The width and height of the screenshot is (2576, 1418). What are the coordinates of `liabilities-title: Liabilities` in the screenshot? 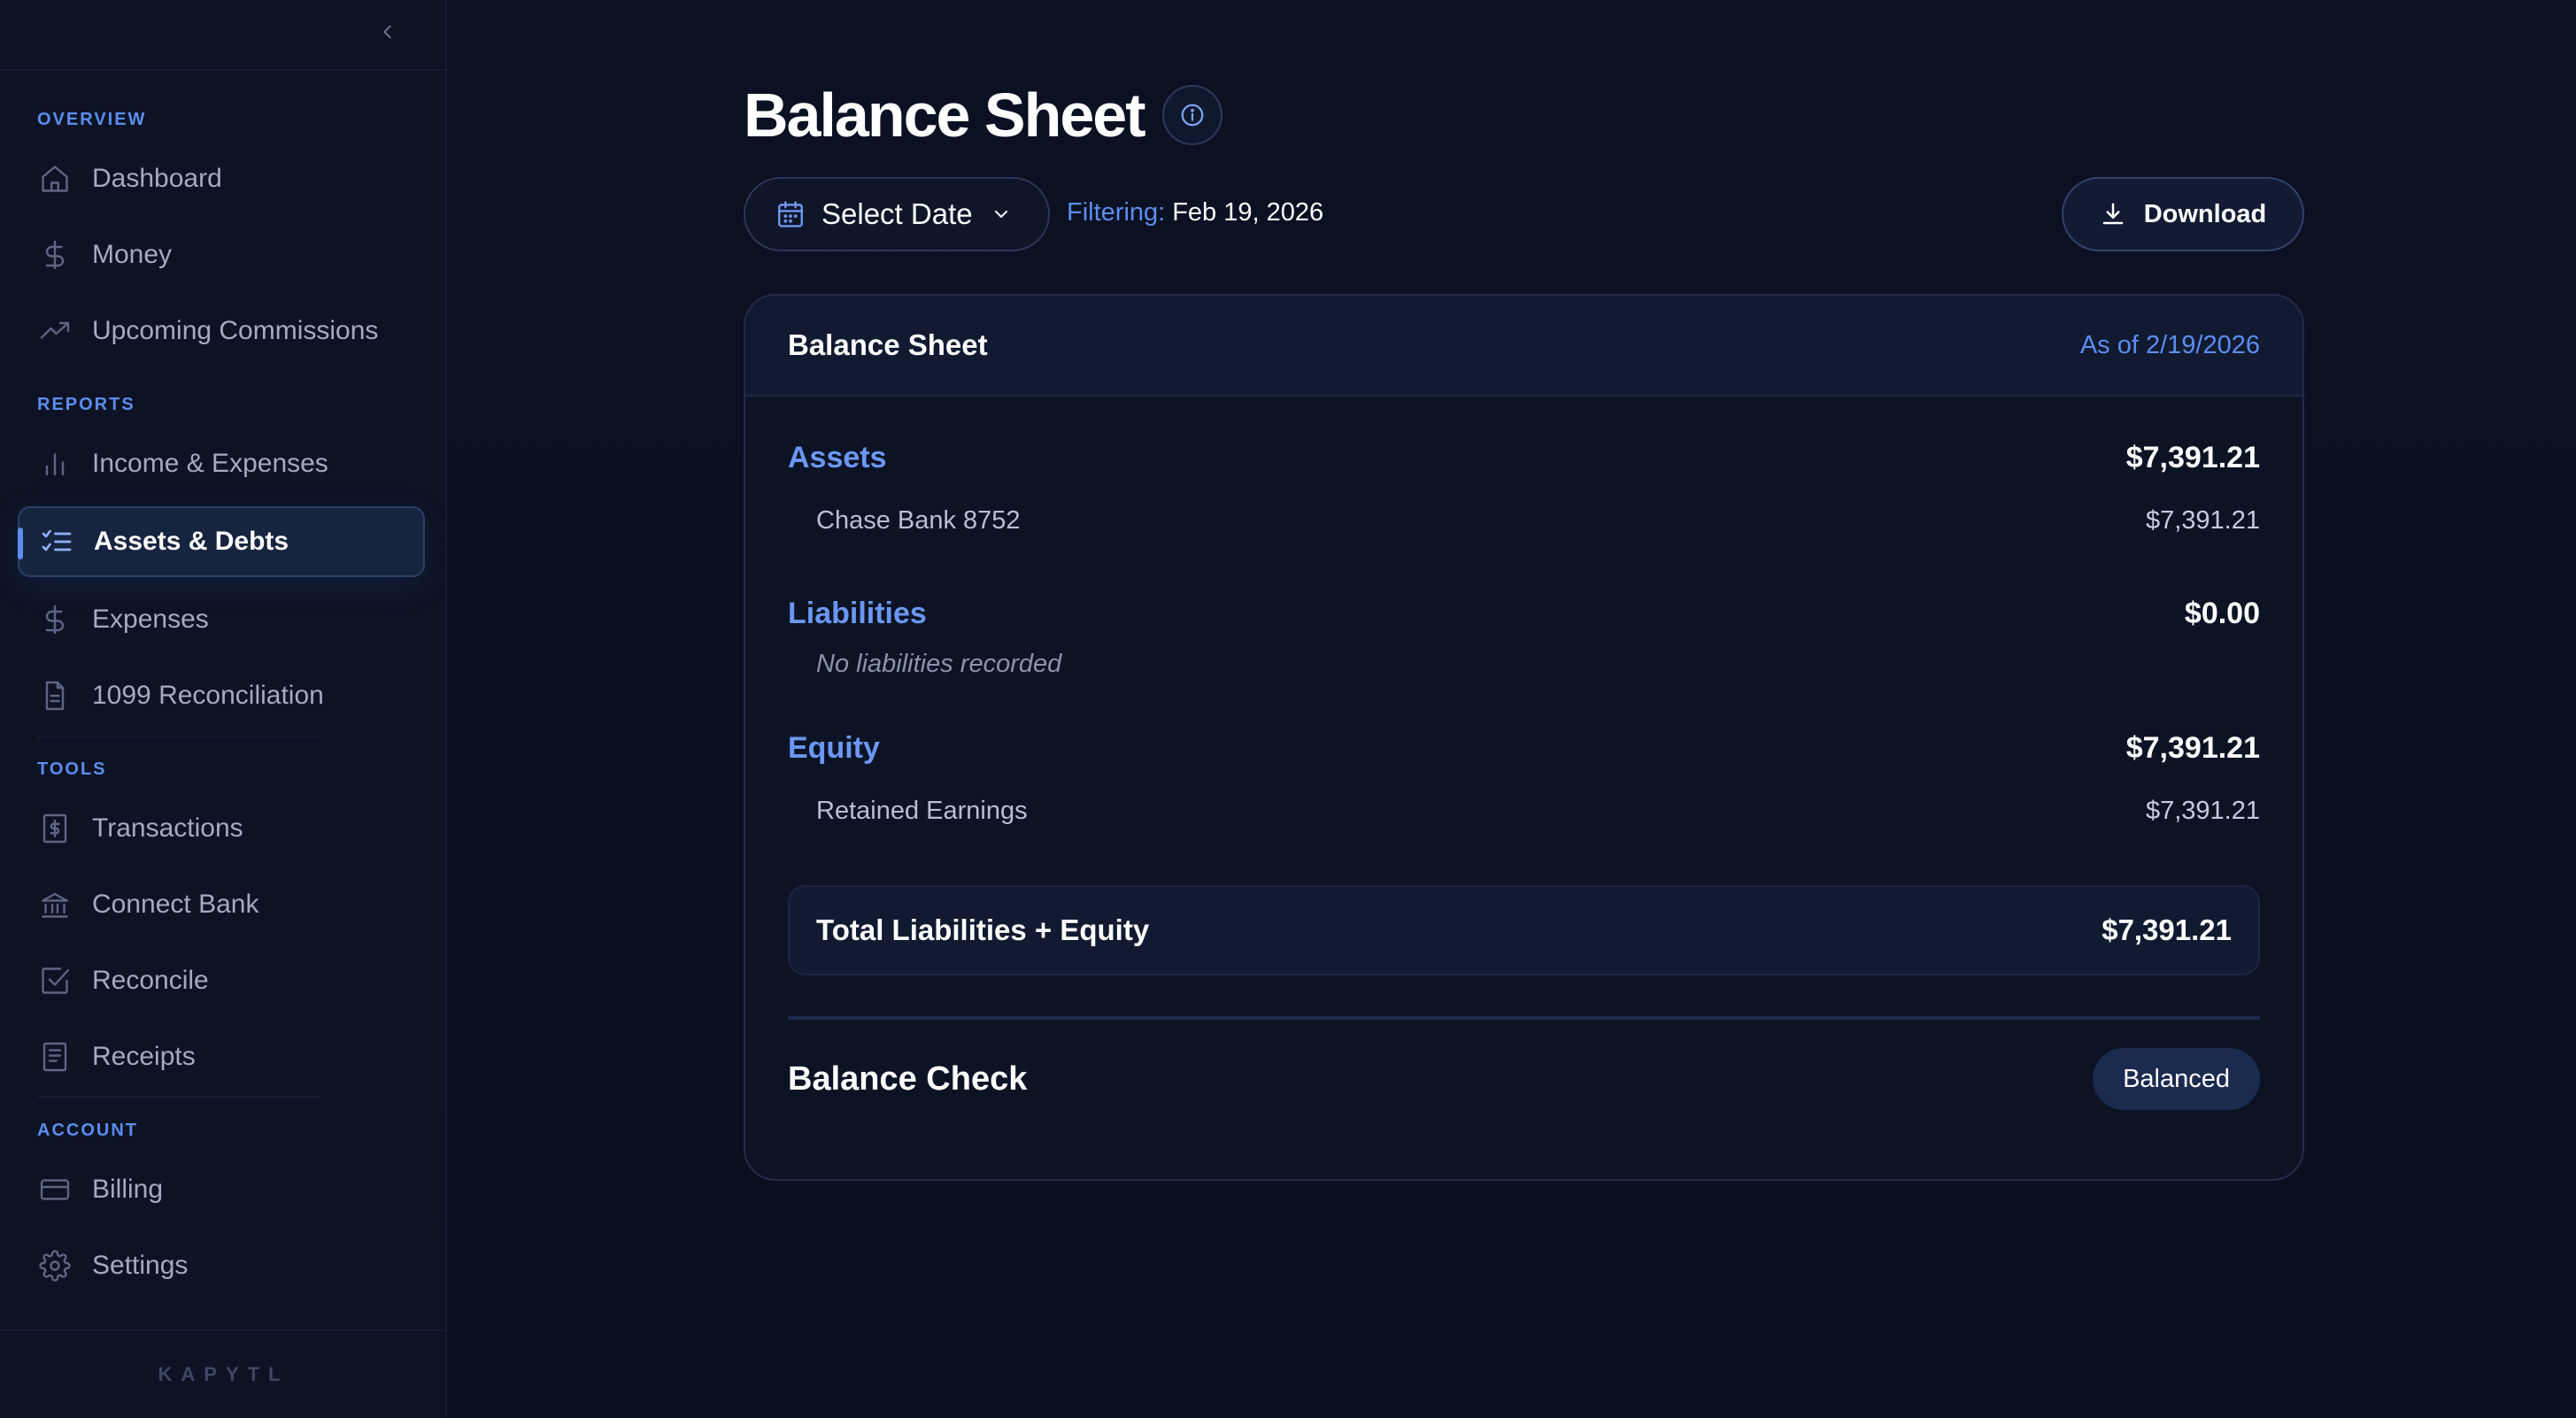 It's located at (857, 614).